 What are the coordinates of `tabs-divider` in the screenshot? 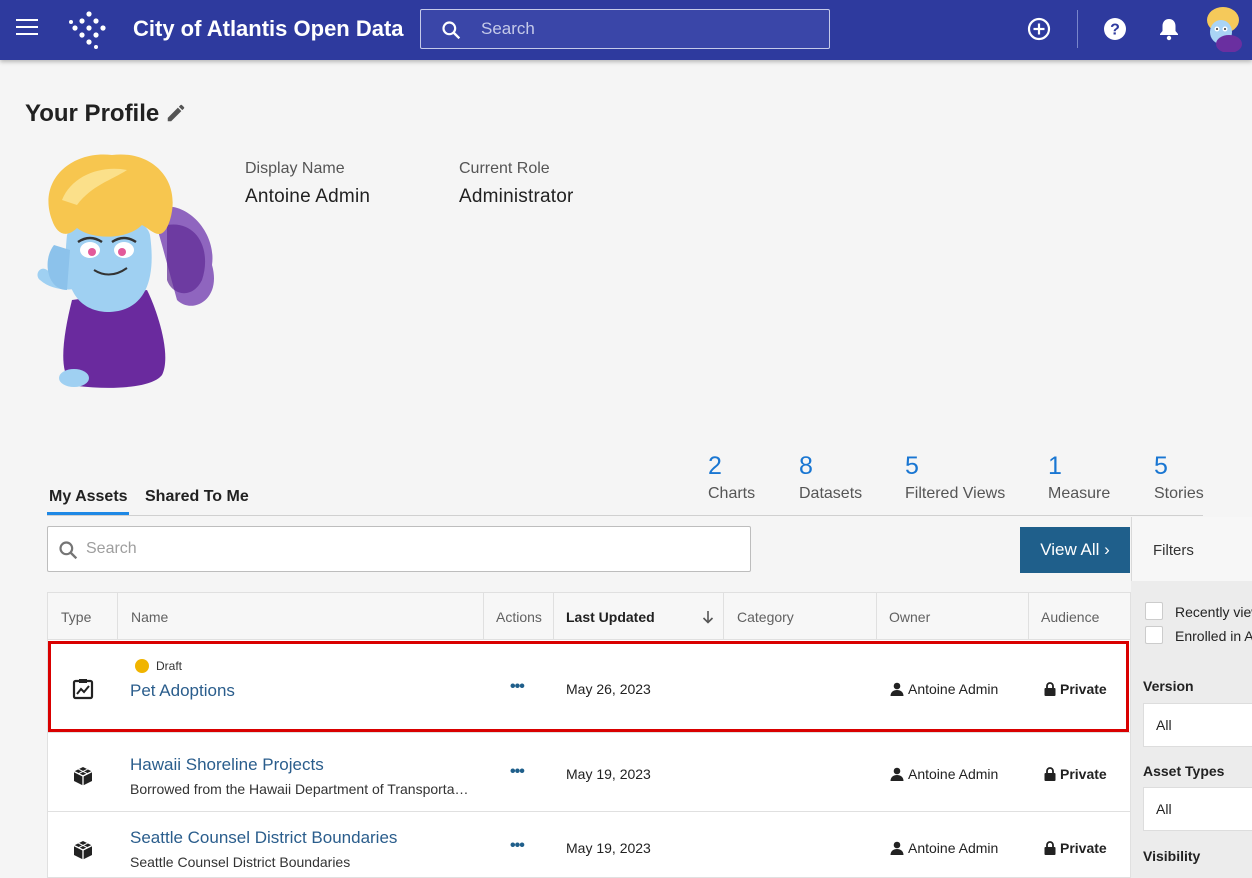 It's located at (625, 515).